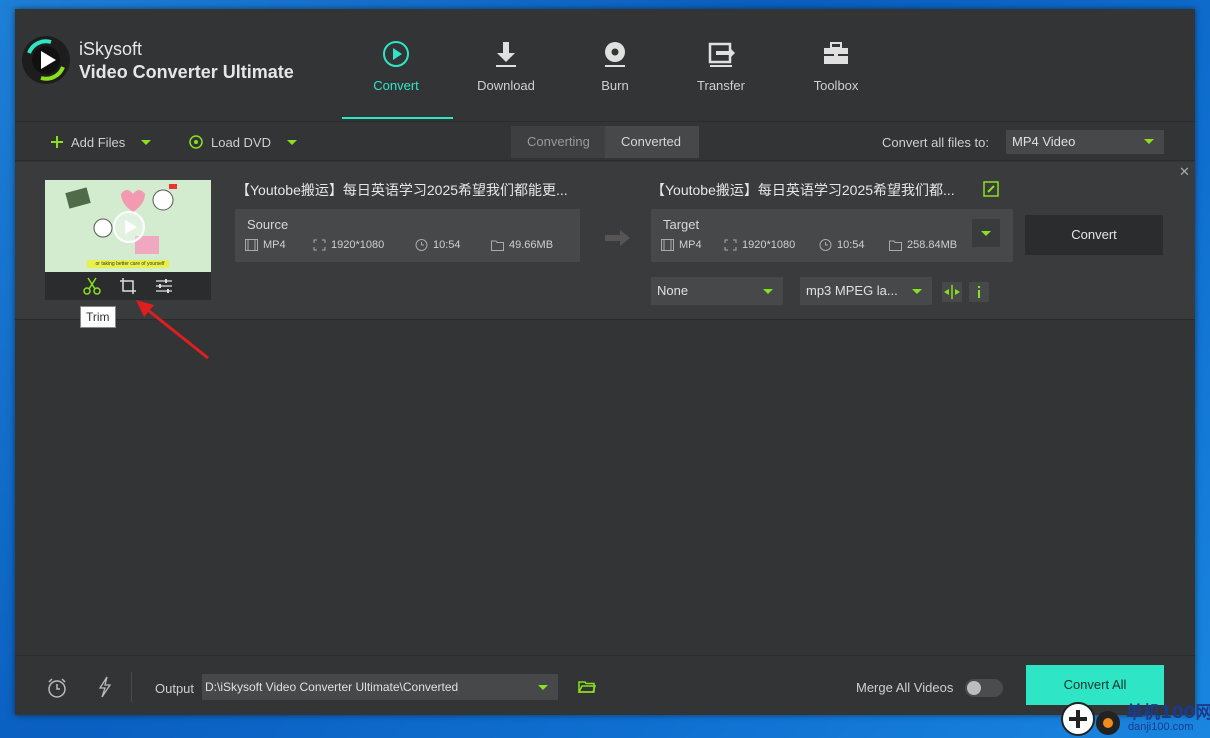  Describe the element at coordinates (348, 245) in the screenshot. I see `source-resolution: 1920*1080` at that location.